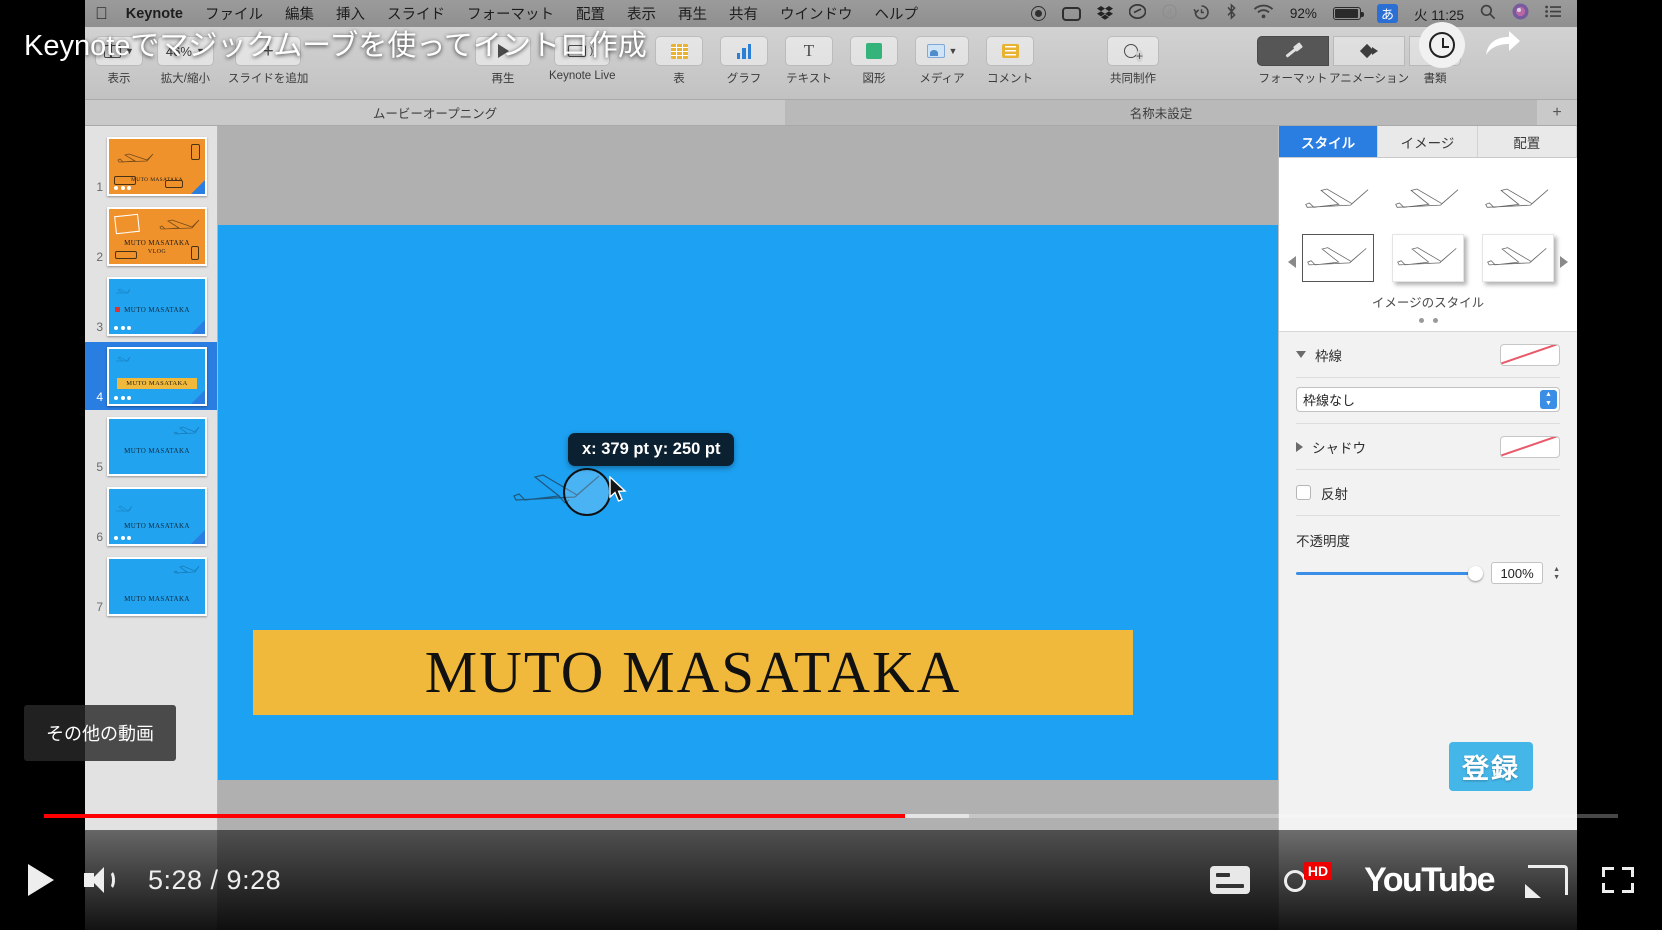  I want to click on navigator-slide-5: 5 MUTO MASATAKA, so click(151, 446).